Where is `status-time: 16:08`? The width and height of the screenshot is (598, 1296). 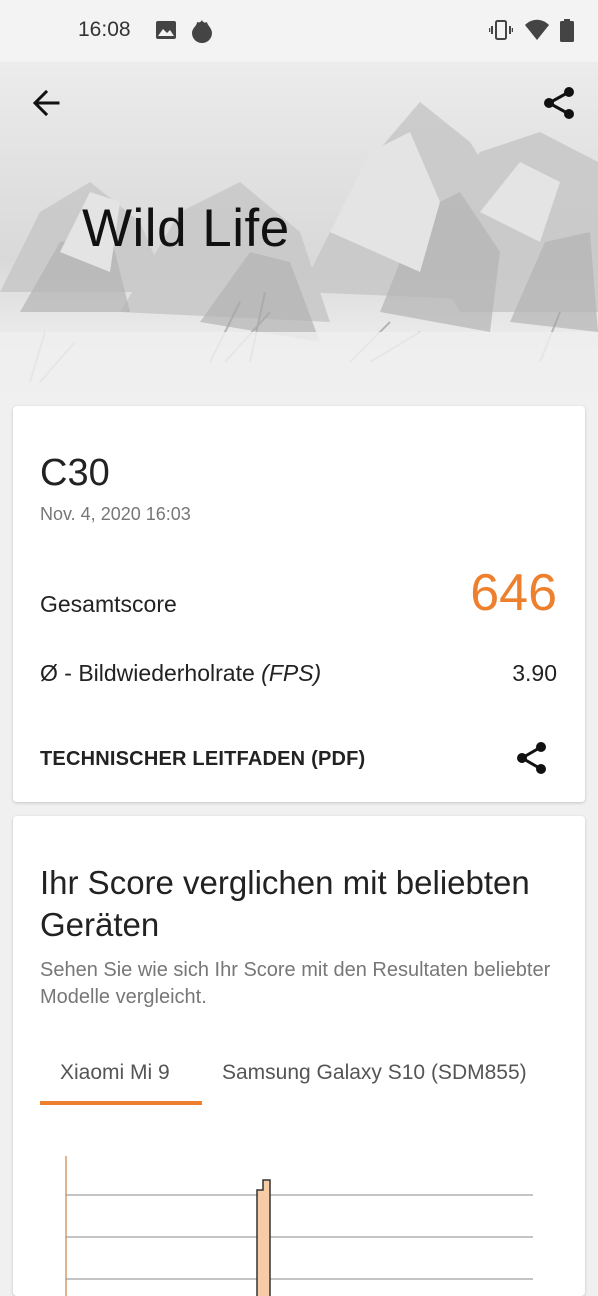 status-time: 16:08 is located at coordinates (104, 29).